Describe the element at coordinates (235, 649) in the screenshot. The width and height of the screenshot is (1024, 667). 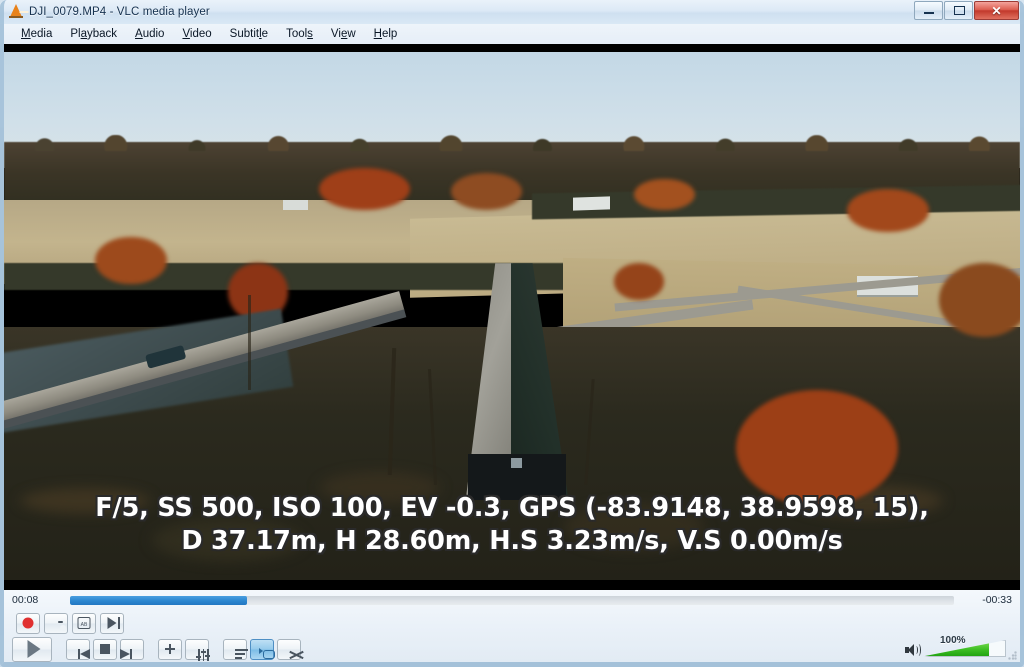
I see `playlist-button` at that location.